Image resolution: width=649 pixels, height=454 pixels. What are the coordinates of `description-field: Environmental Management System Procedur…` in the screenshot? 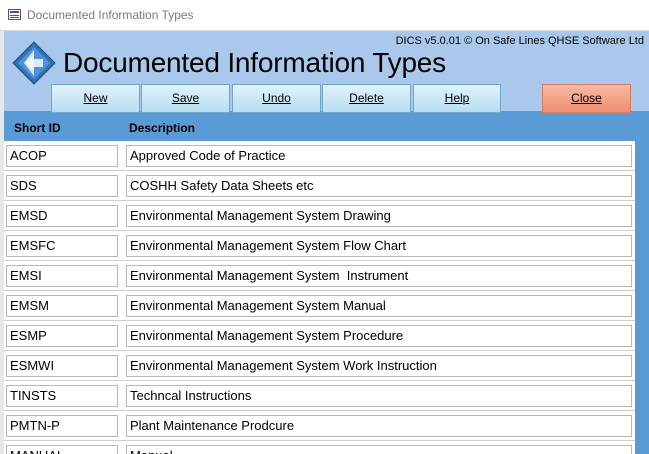 It's located at (379, 336).